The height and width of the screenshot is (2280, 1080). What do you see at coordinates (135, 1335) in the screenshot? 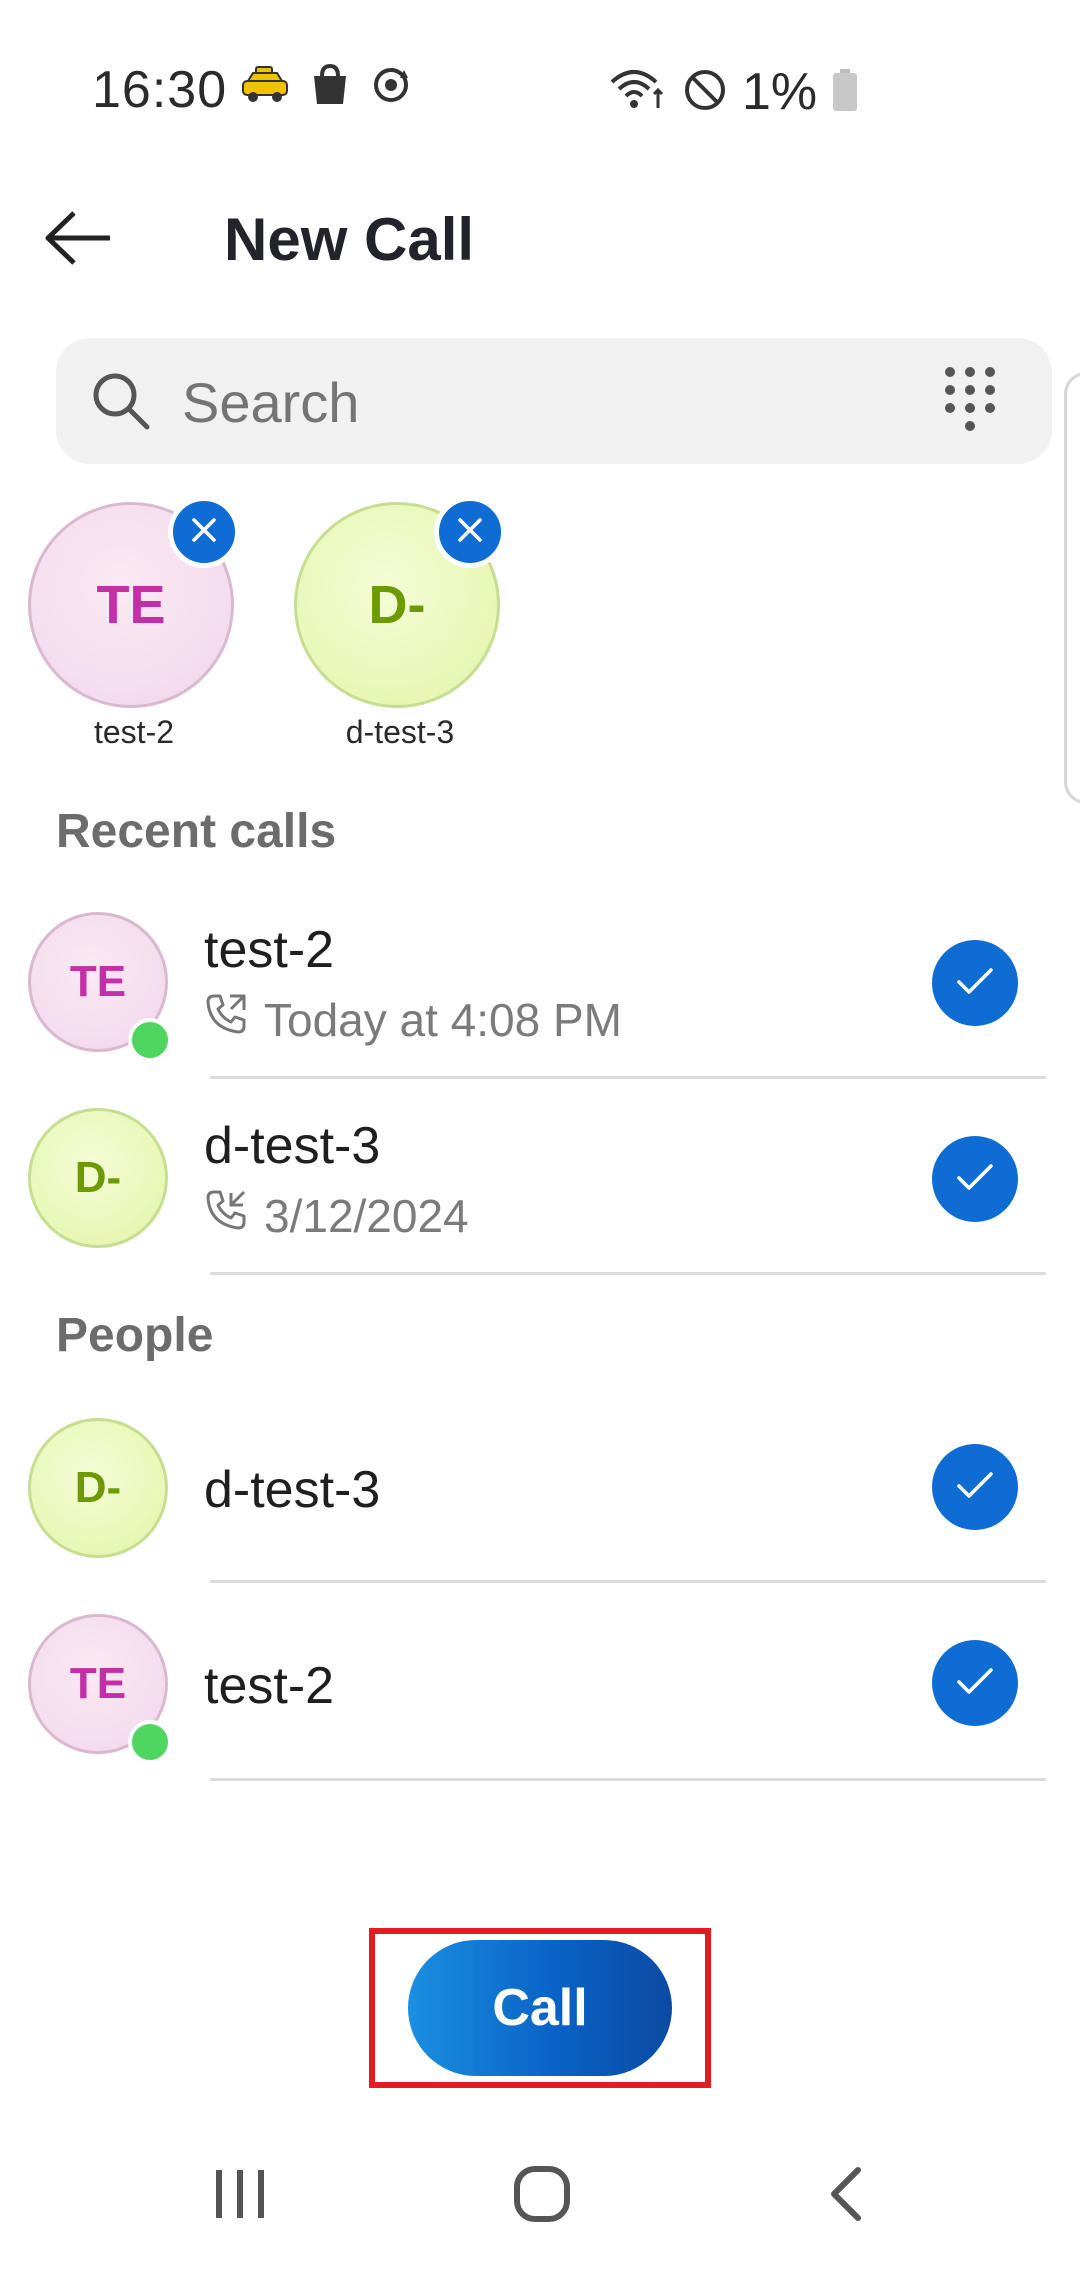
I see `section-header-people: People` at bounding box center [135, 1335].